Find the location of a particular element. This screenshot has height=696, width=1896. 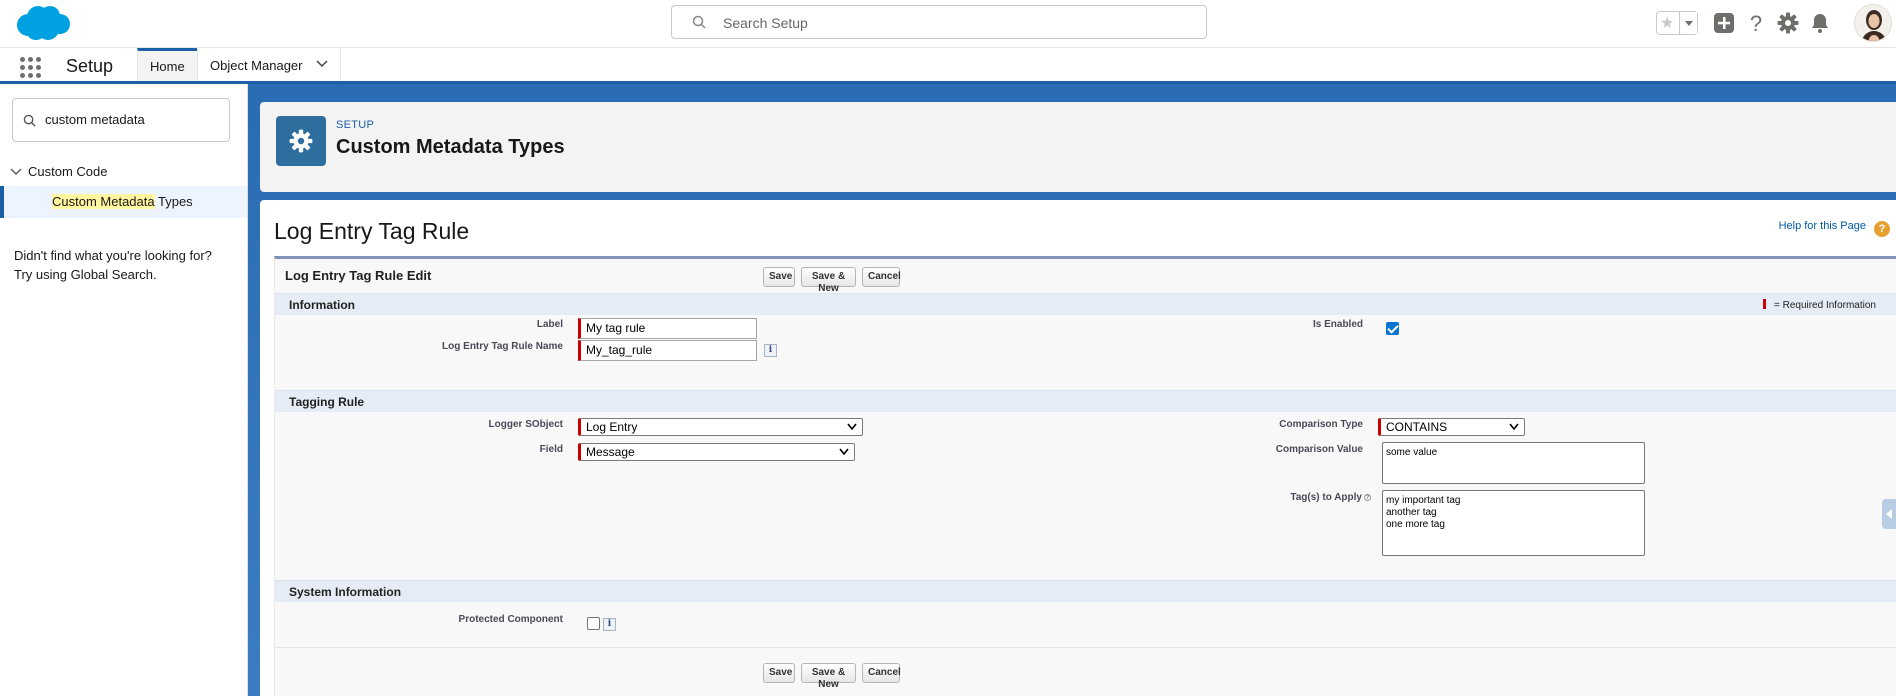

required-legend: = Required Information is located at coordinates (1819, 305).